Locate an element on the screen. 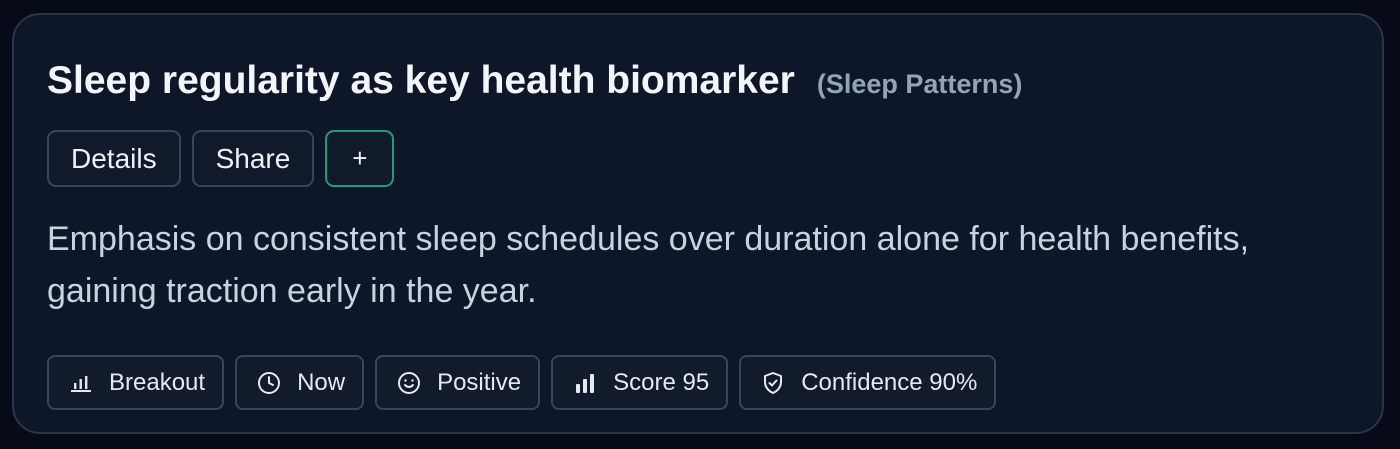  tag-confidence: Confidence 90% is located at coordinates (868, 382).